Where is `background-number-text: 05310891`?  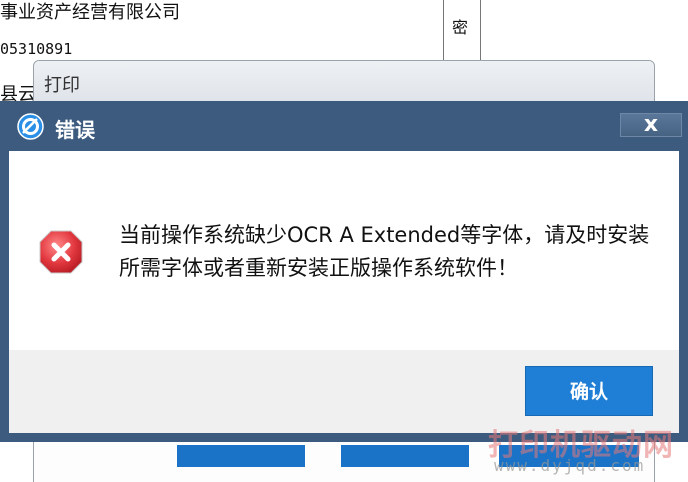
background-number-text: 05310891 is located at coordinates (36, 49).